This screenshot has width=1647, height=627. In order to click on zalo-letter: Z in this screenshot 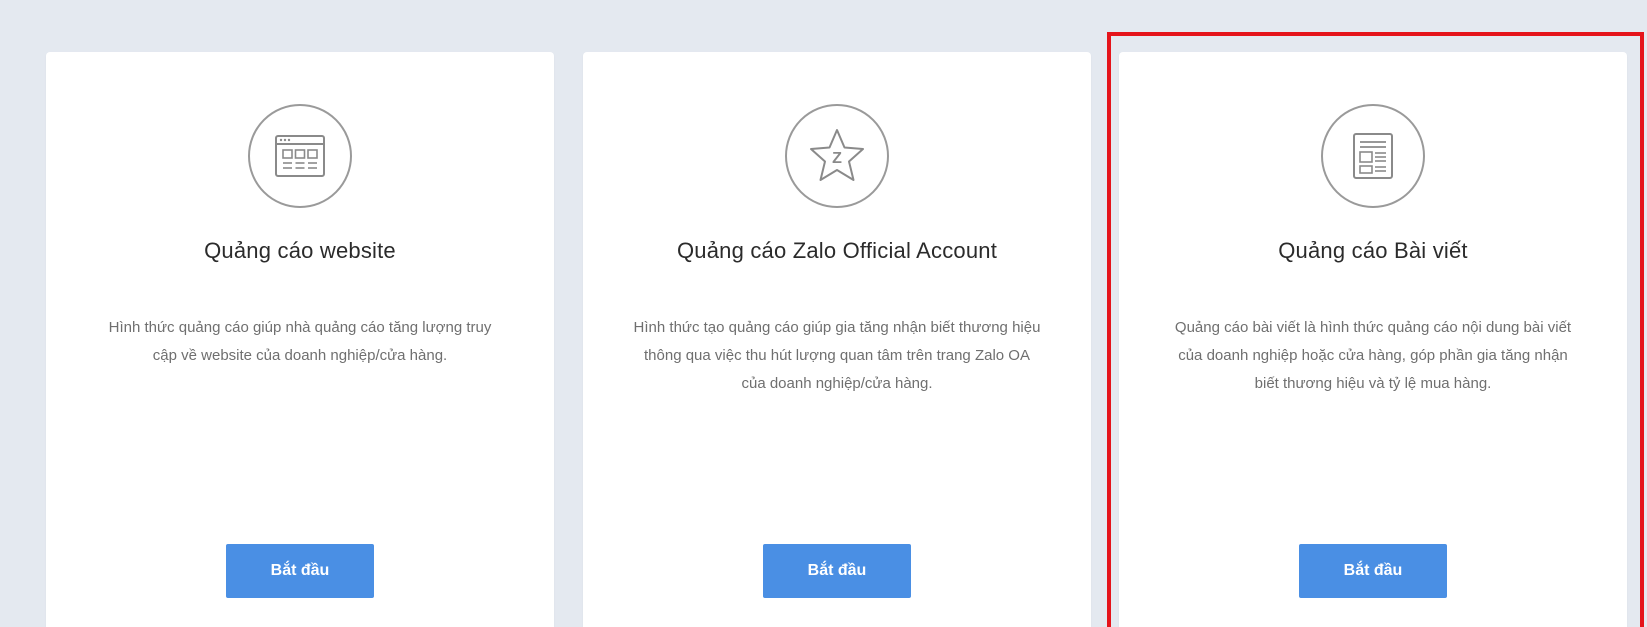, I will do `click(837, 158)`.